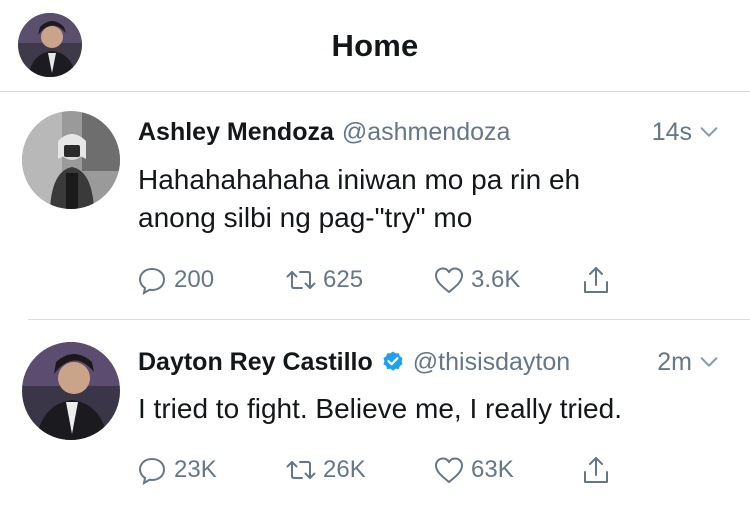  What do you see at coordinates (194, 279) in the screenshot?
I see `reply-count: 200` at bounding box center [194, 279].